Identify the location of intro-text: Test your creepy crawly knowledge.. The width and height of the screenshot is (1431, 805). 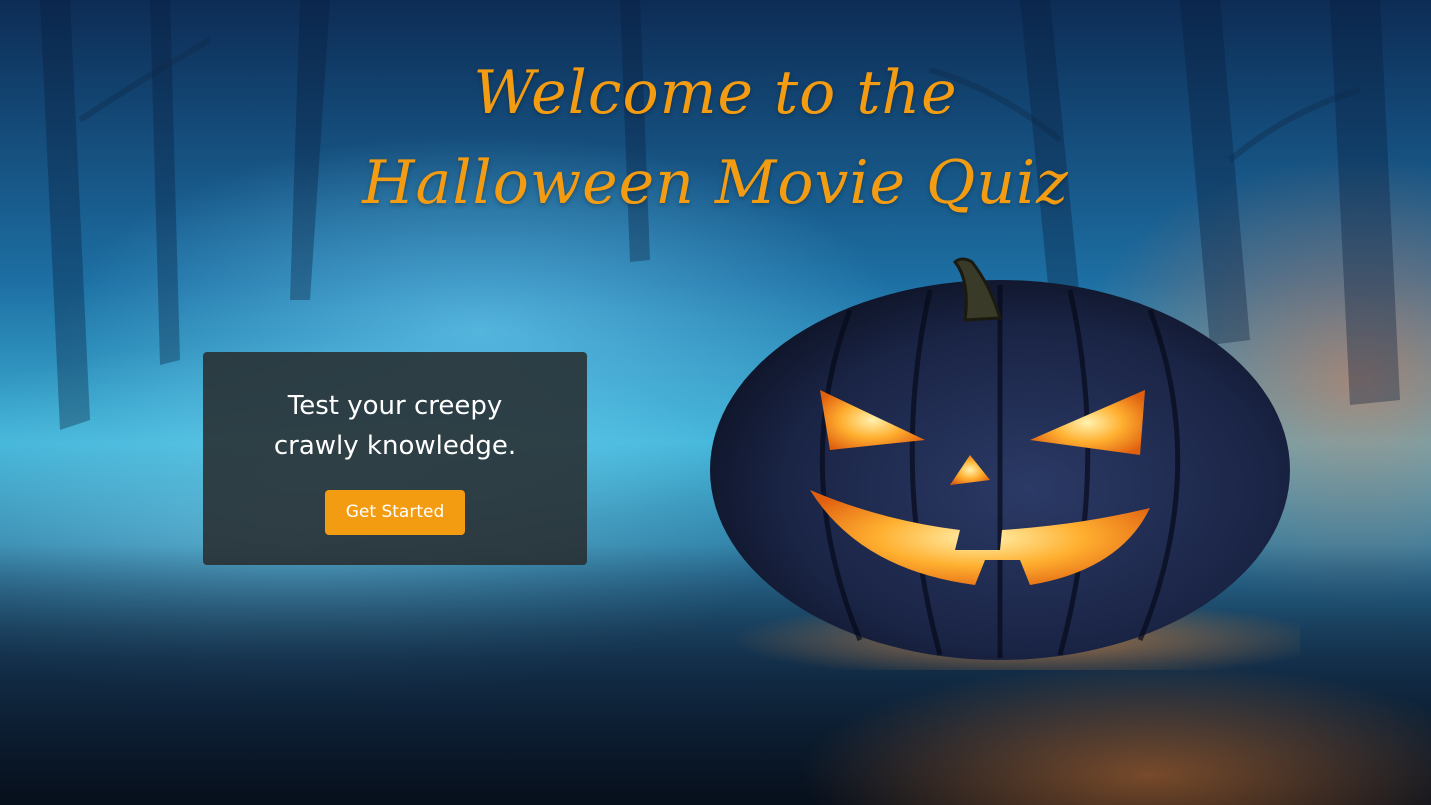
(395, 426).